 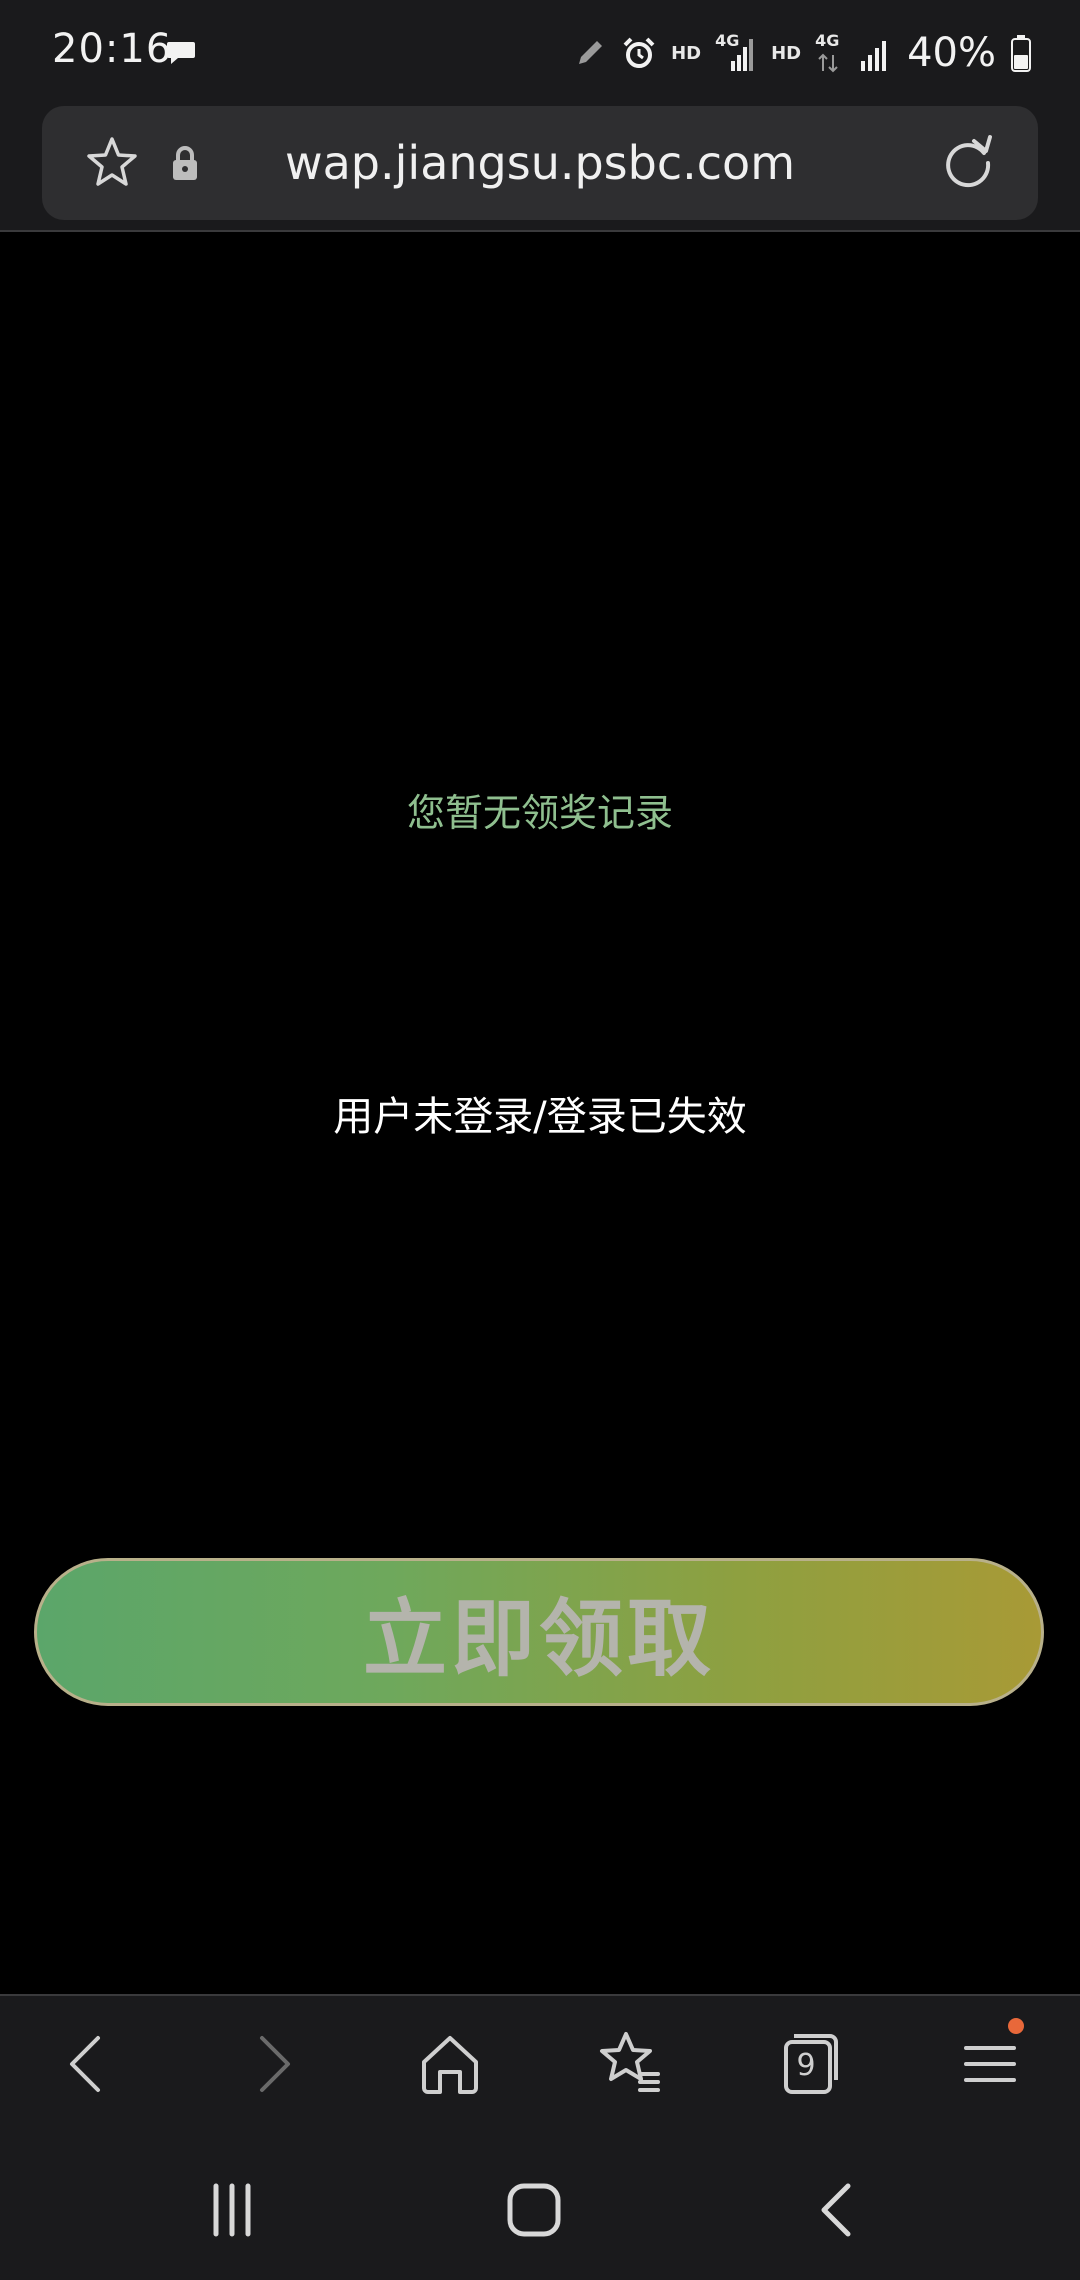 What do you see at coordinates (968, 163) in the screenshot?
I see `reload-icon` at bounding box center [968, 163].